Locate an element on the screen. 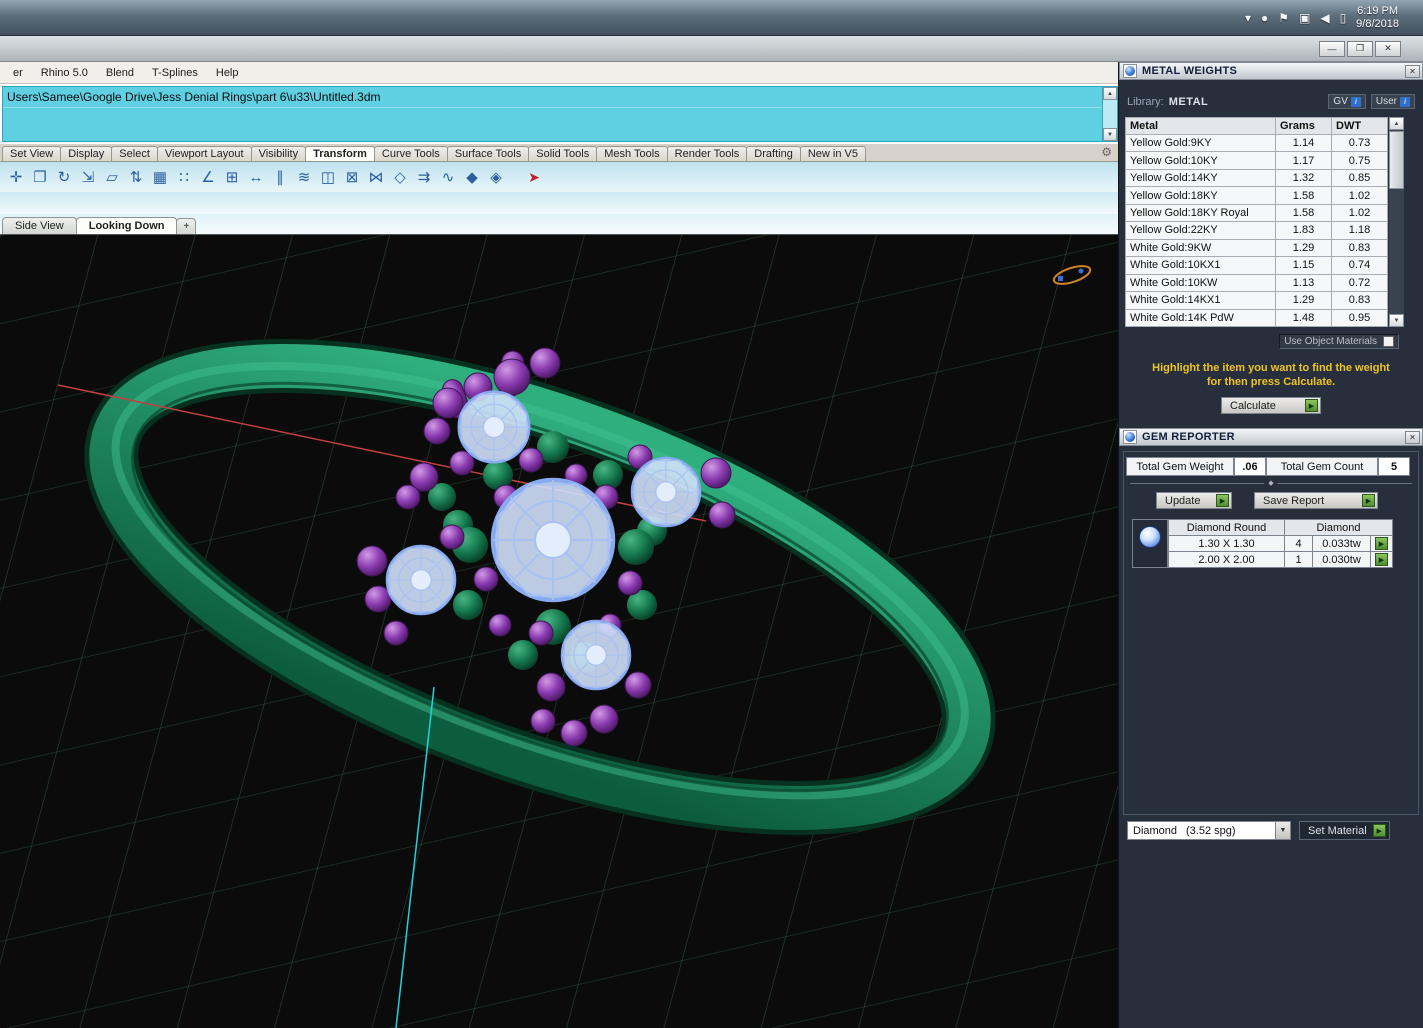 This screenshot has height=1028, width=1423. viewport-tab-looking-down: Looking Down is located at coordinates (126, 225).